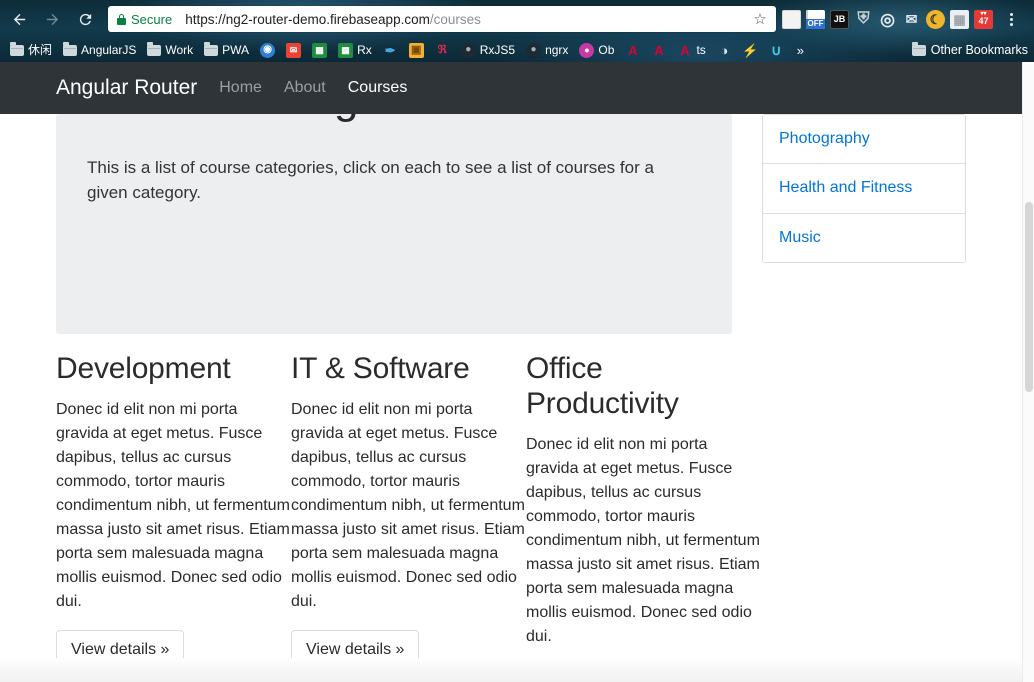 This screenshot has height=682, width=1034. I want to click on bookmark-u-icon: ∪, so click(776, 50).